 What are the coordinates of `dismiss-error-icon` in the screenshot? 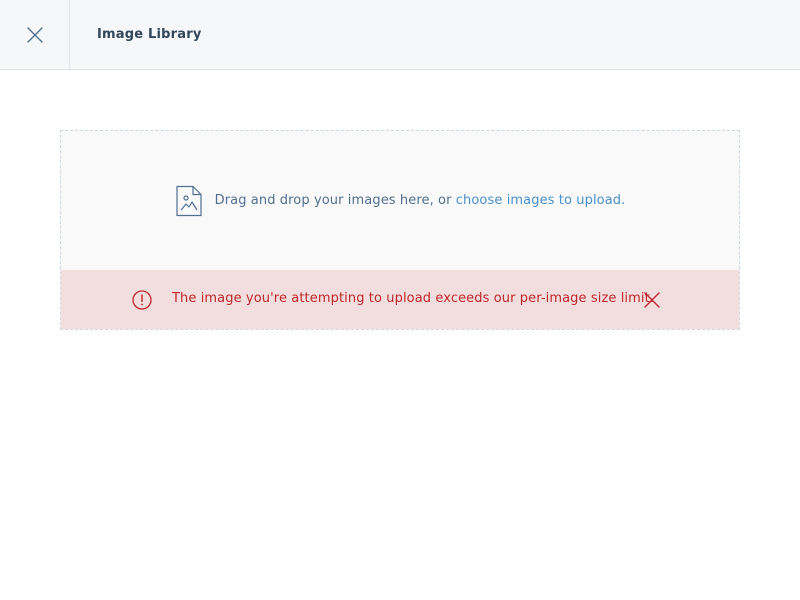 It's located at (652, 300).